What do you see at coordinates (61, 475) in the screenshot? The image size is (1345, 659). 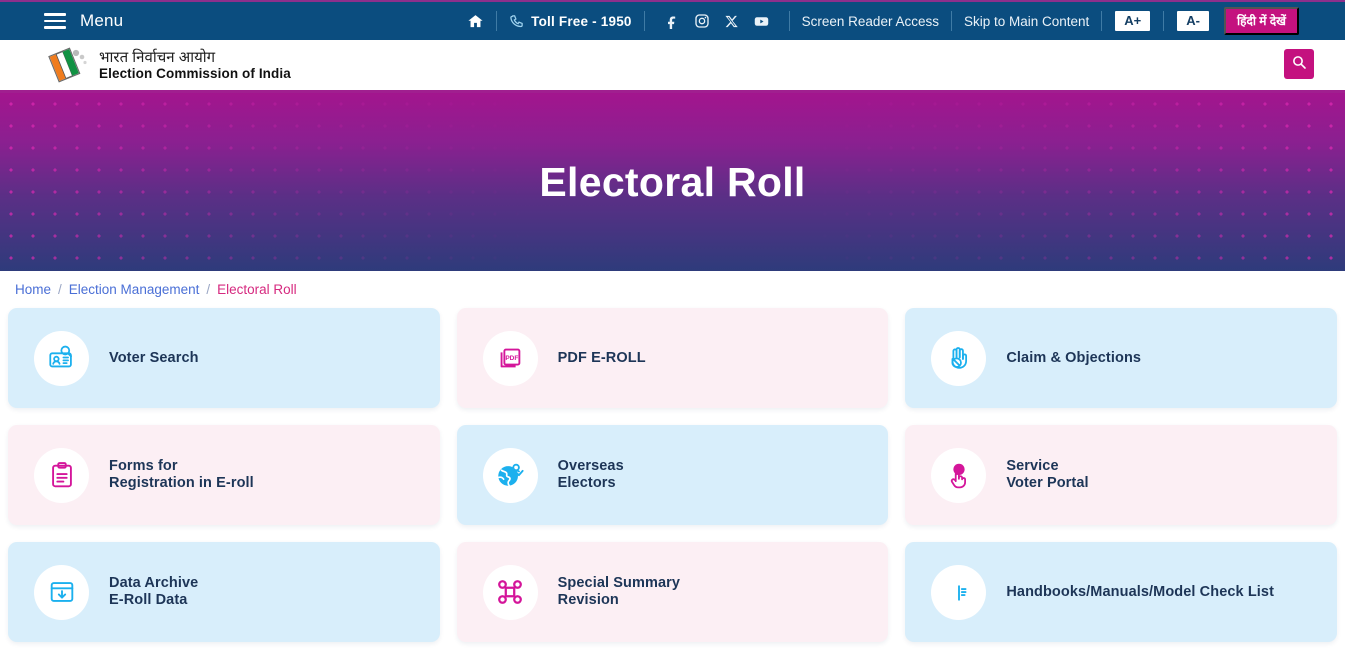 I see `clipboard-form-icon` at bounding box center [61, 475].